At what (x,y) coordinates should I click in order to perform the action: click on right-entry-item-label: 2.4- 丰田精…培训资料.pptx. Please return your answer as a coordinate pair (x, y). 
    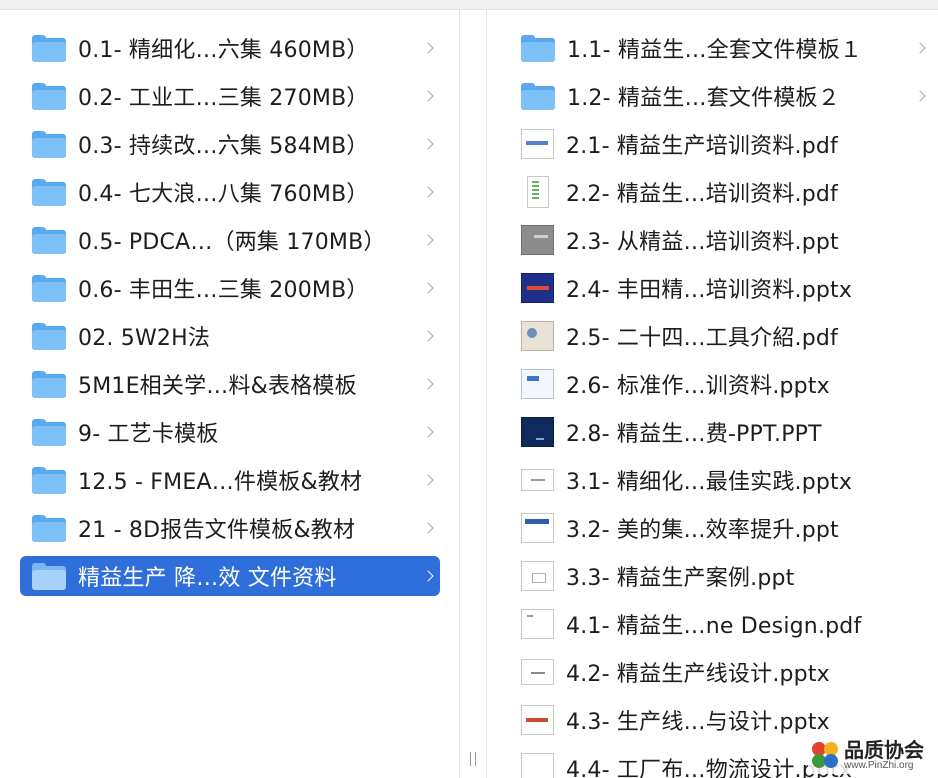
    Looking at the image, I should click on (709, 290).